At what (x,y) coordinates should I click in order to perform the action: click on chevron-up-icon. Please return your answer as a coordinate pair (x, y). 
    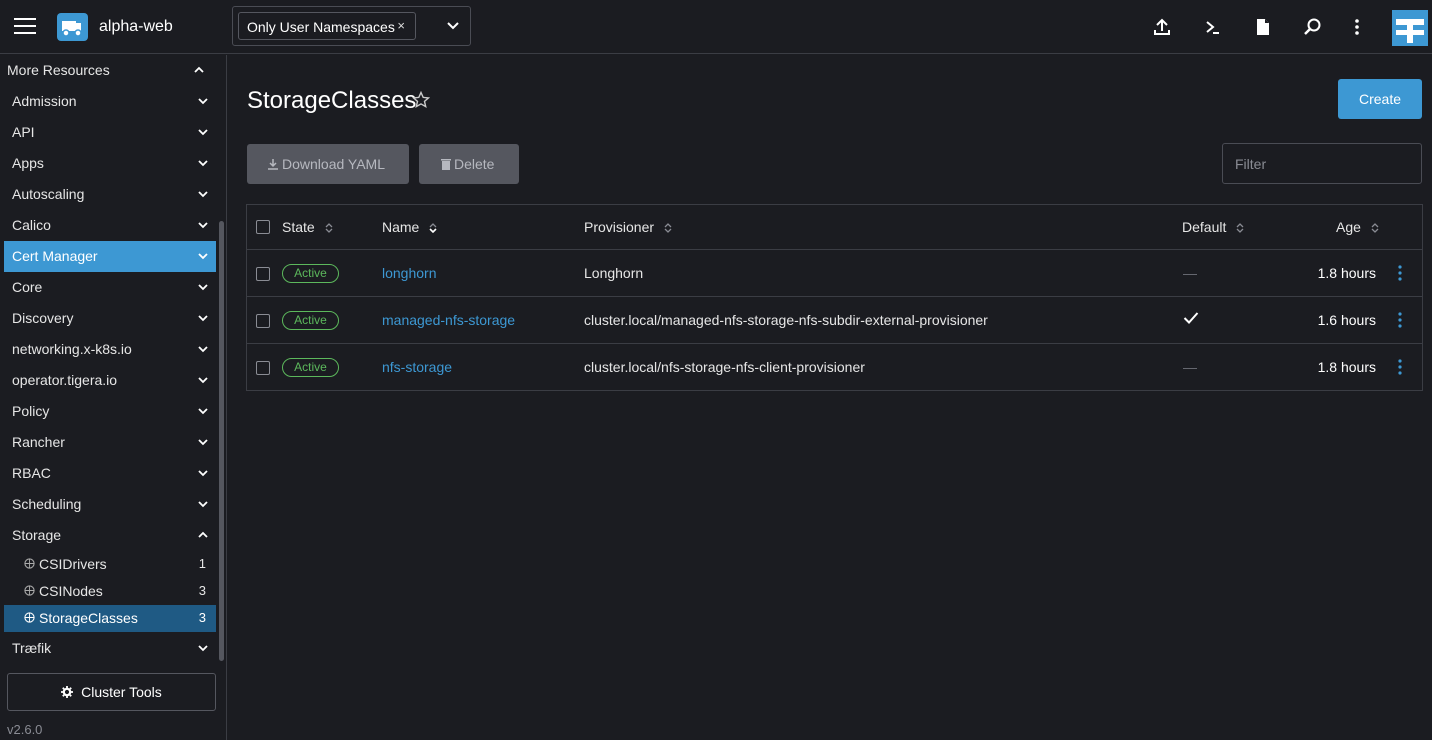
    Looking at the image, I should click on (199, 69).